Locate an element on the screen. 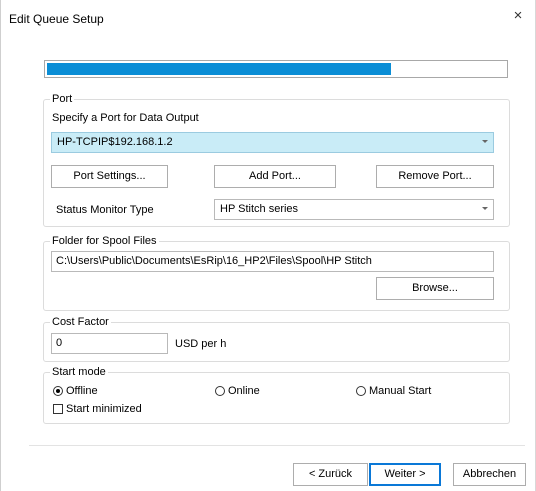  port-group-legend: Port is located at coordinates (62, 99).